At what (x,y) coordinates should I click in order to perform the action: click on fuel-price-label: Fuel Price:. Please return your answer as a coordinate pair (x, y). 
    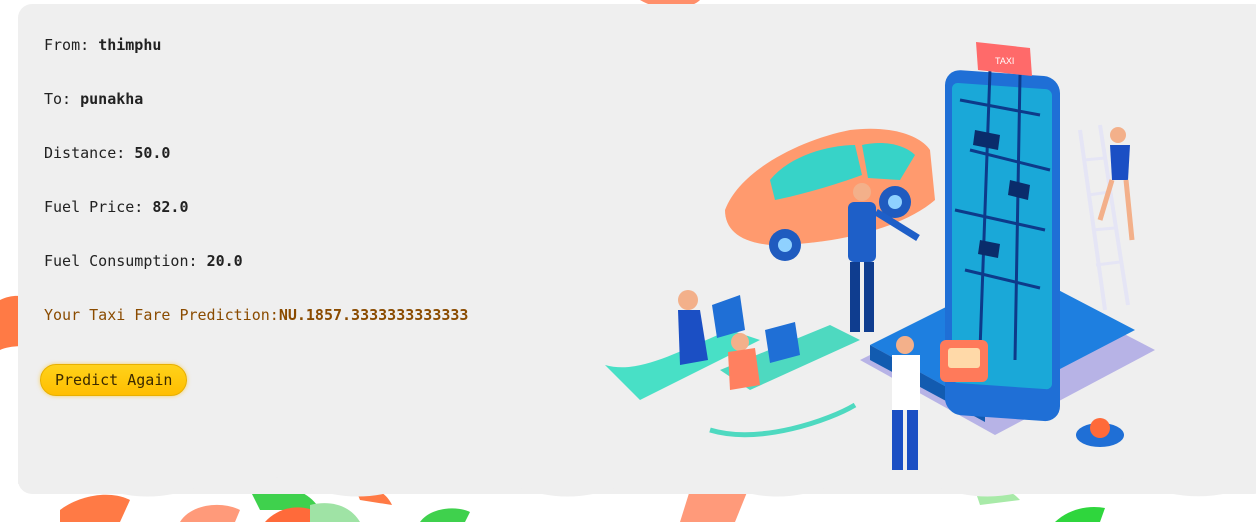
    Looking at the image, I should click on (98, 207).